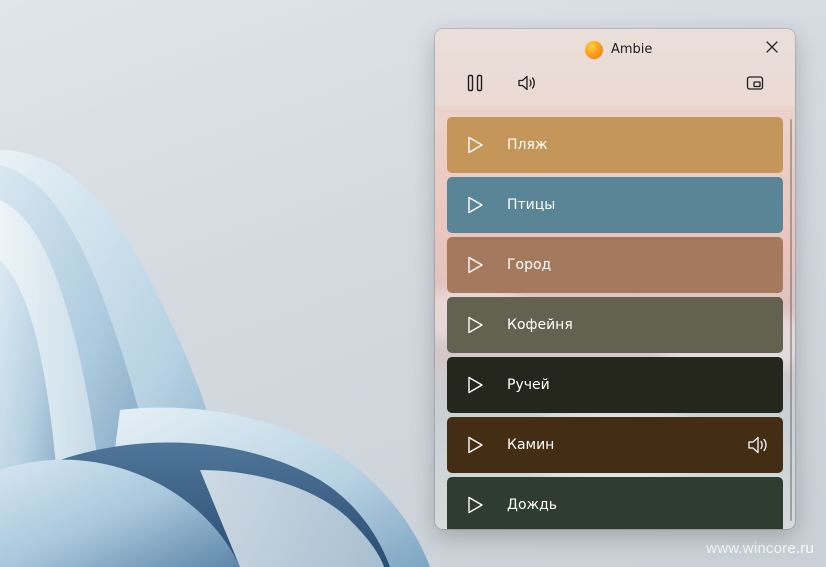 The height and width of the screenshot is (567, 826). Describe the element at coordinates (615, 385) in the screenshot. I see `sound-card: Ручей` at that location.